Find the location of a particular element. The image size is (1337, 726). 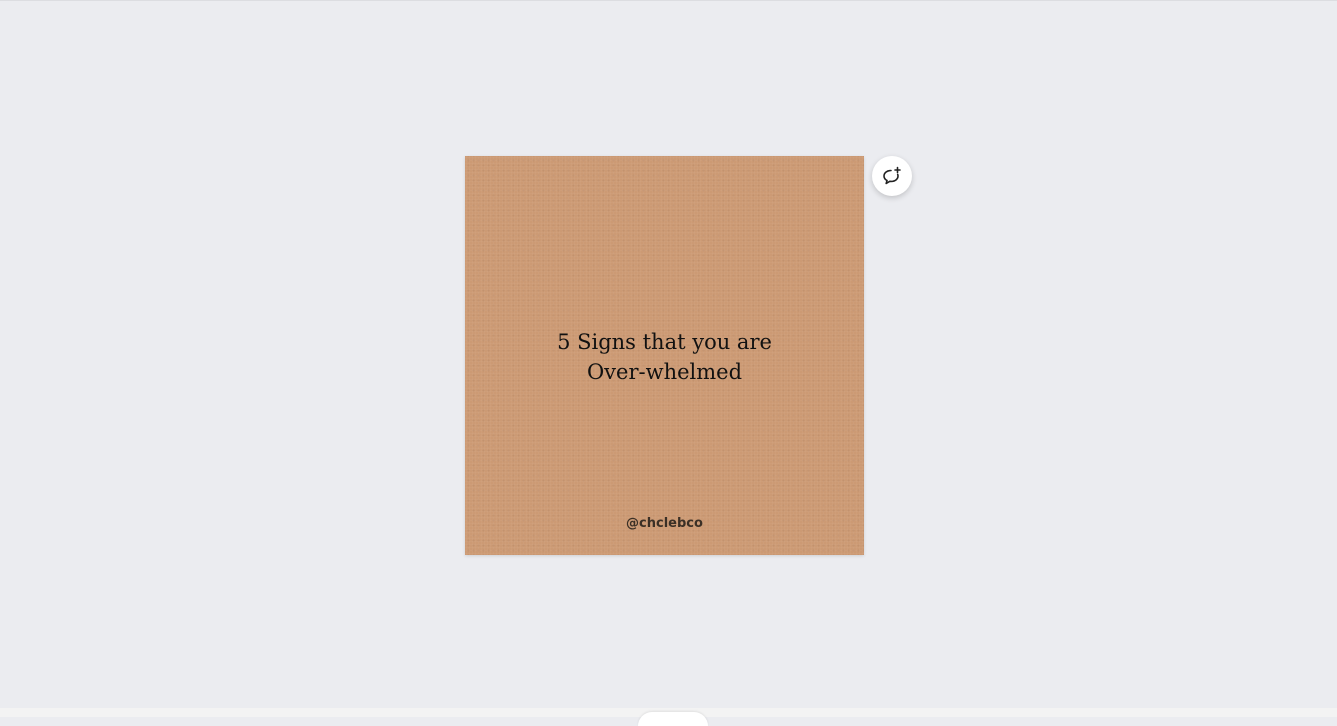

headline-text: 5 Signs that you are Over-whelmed is located at coordinates (664, 357).